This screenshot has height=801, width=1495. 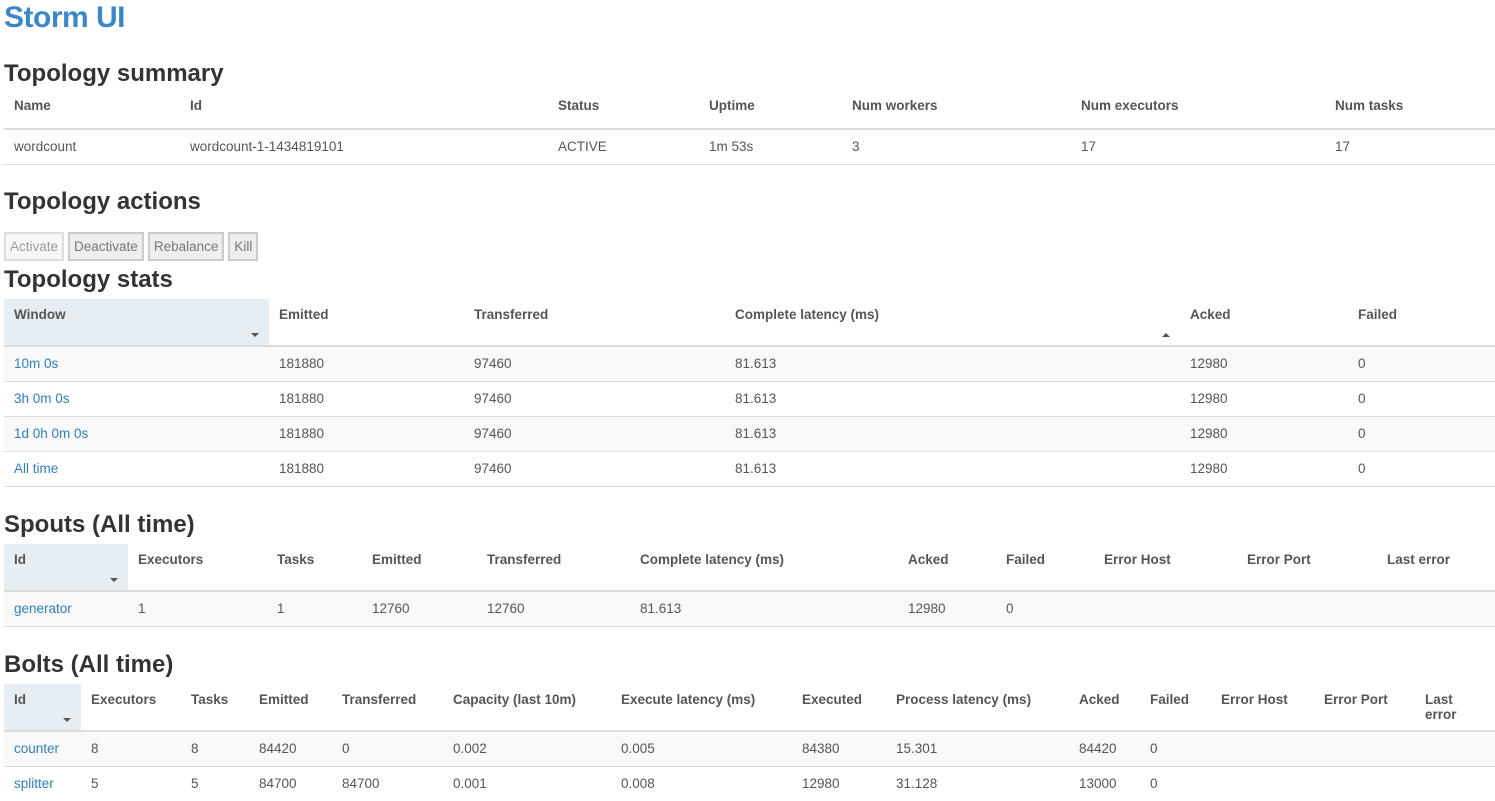 I want to click on window-link: 10m 0s, so click(x=36, y=363).